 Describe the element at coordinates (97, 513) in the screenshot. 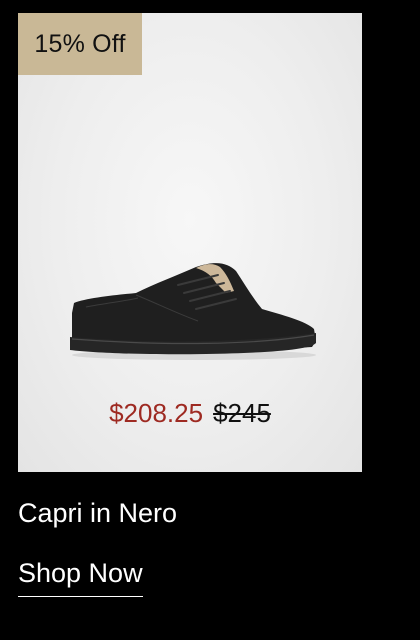

I see `product-name: Capri in Nero` at that location.